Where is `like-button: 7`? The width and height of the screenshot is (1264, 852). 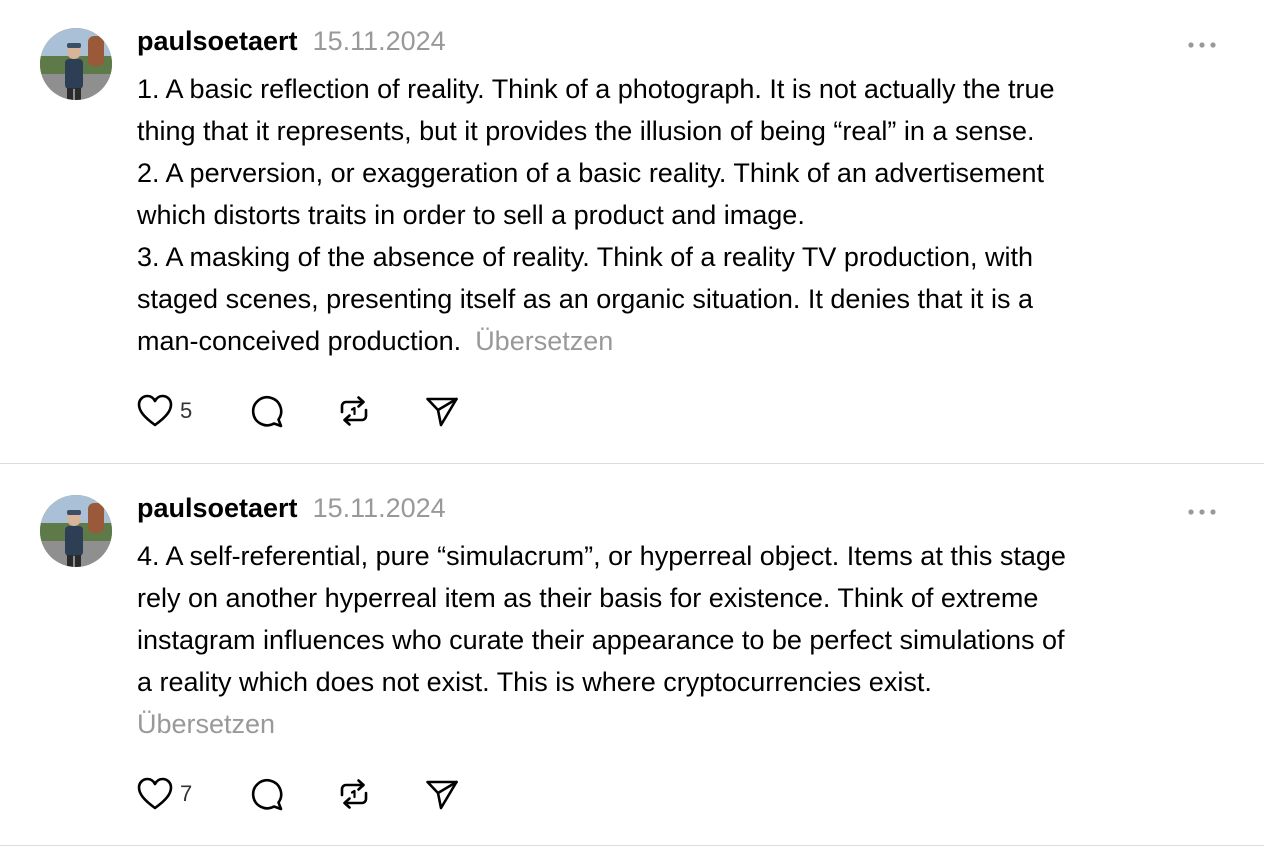 like-button: 7 is located at coordinates (164, 794).